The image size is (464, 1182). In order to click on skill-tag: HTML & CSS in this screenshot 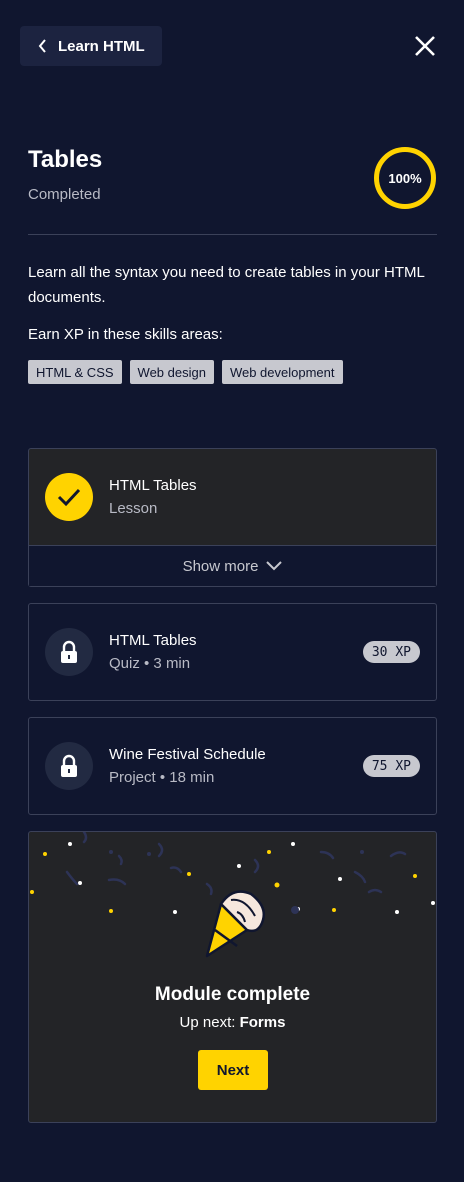, I will do `click(75, 372)`.